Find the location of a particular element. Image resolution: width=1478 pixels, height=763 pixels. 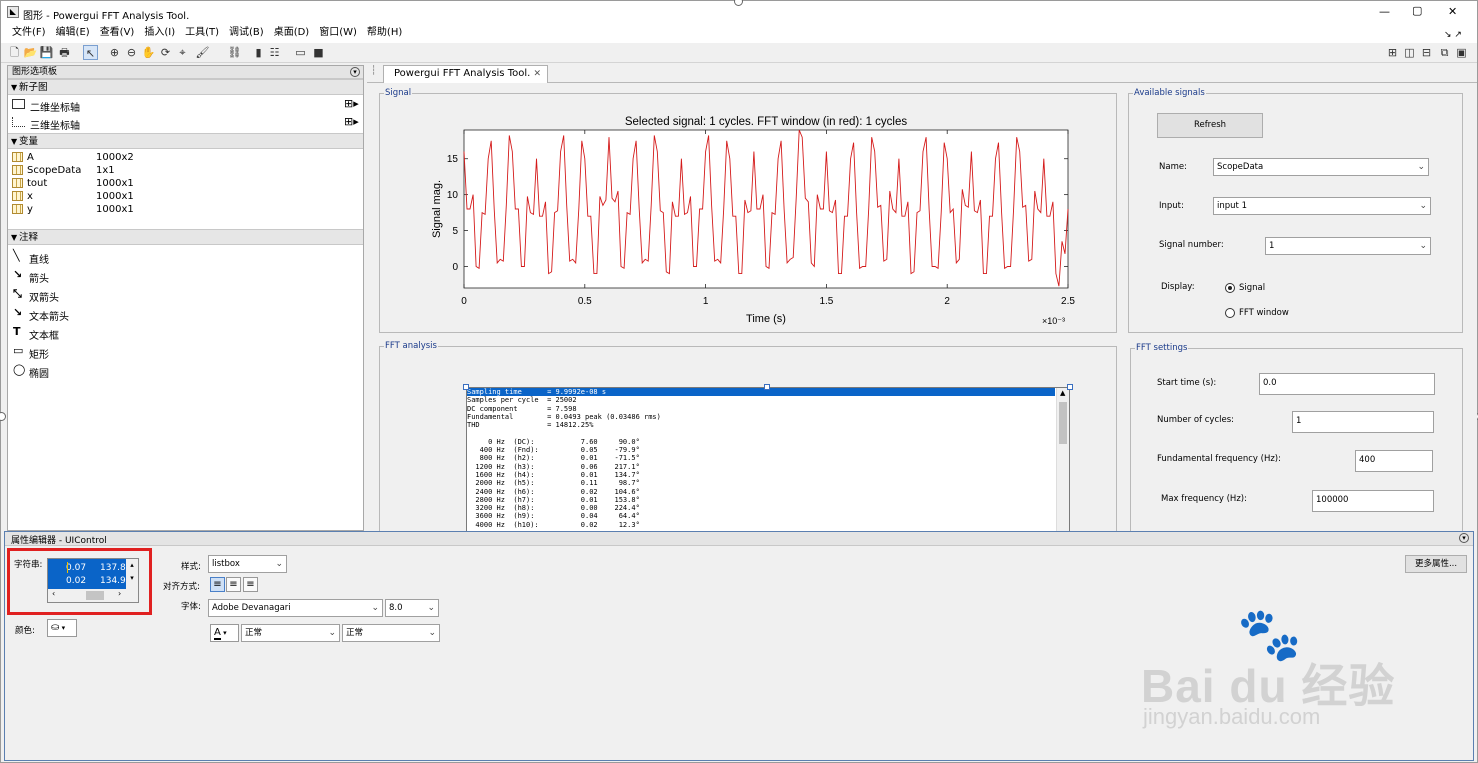

font-weight-select: 正常 ⌄ is located at coordinates (290, 633).